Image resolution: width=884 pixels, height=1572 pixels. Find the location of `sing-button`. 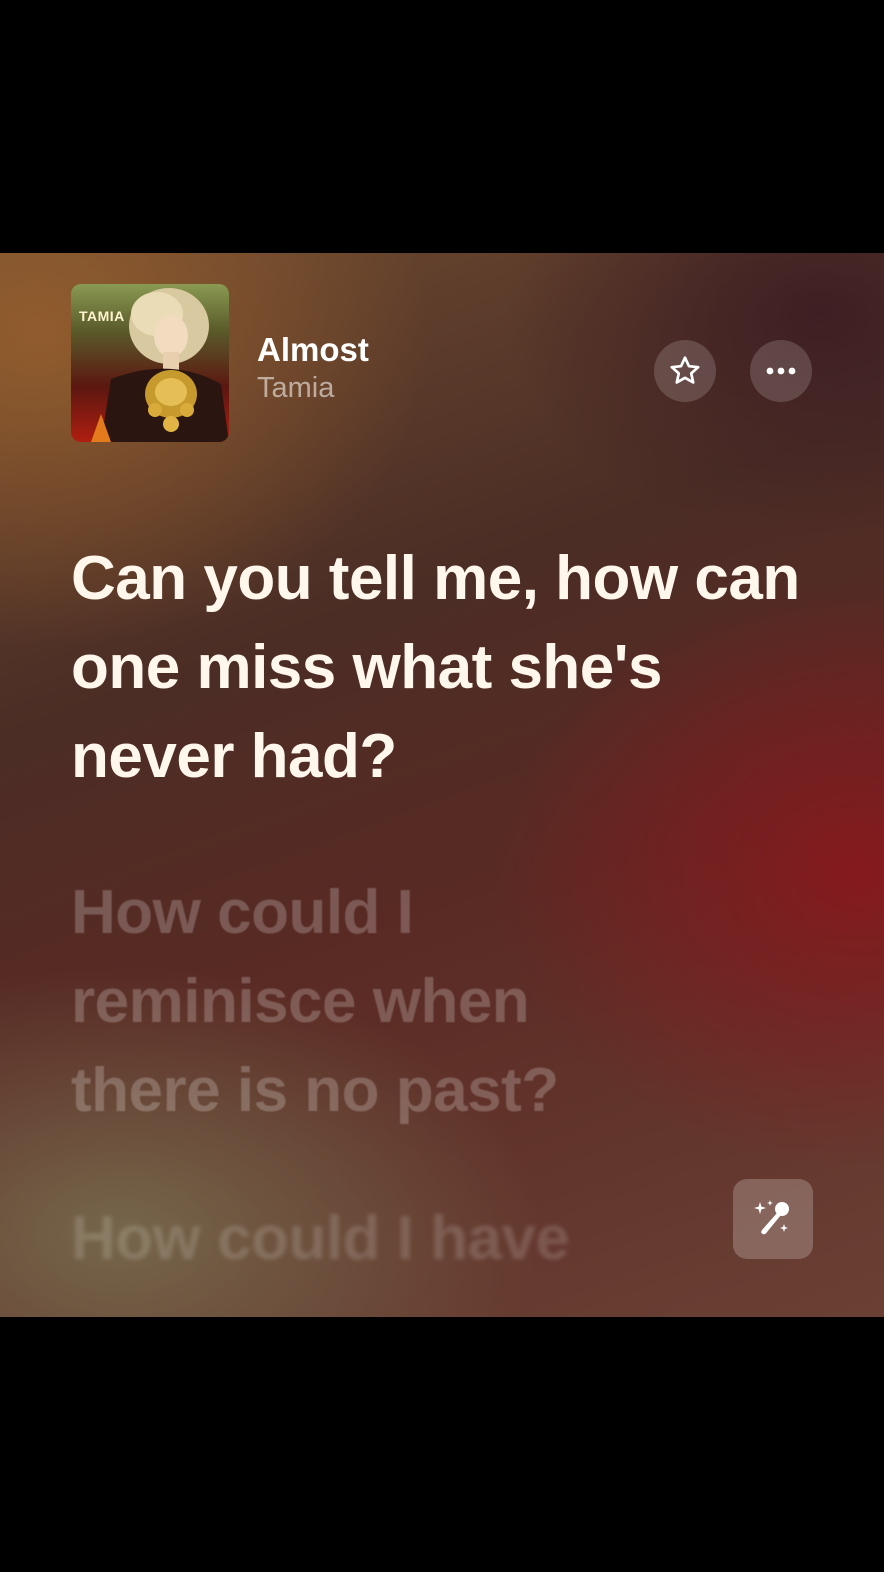

sing-button is located at coordinates (773, 1219).